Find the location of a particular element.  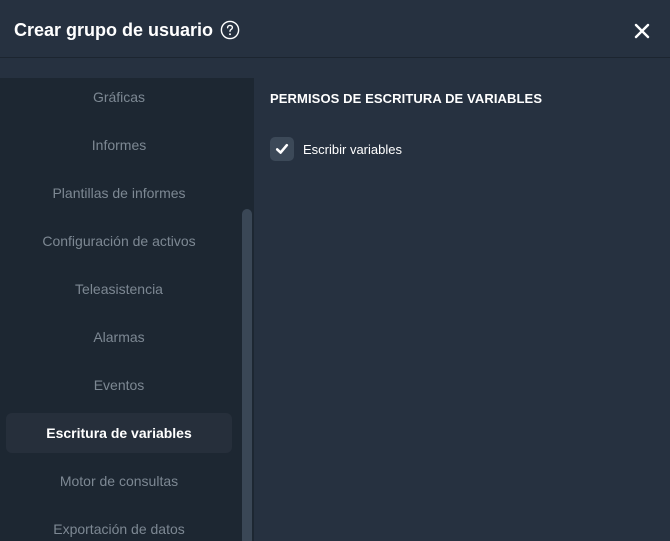

checkbox is located at coordinates (282, 149).